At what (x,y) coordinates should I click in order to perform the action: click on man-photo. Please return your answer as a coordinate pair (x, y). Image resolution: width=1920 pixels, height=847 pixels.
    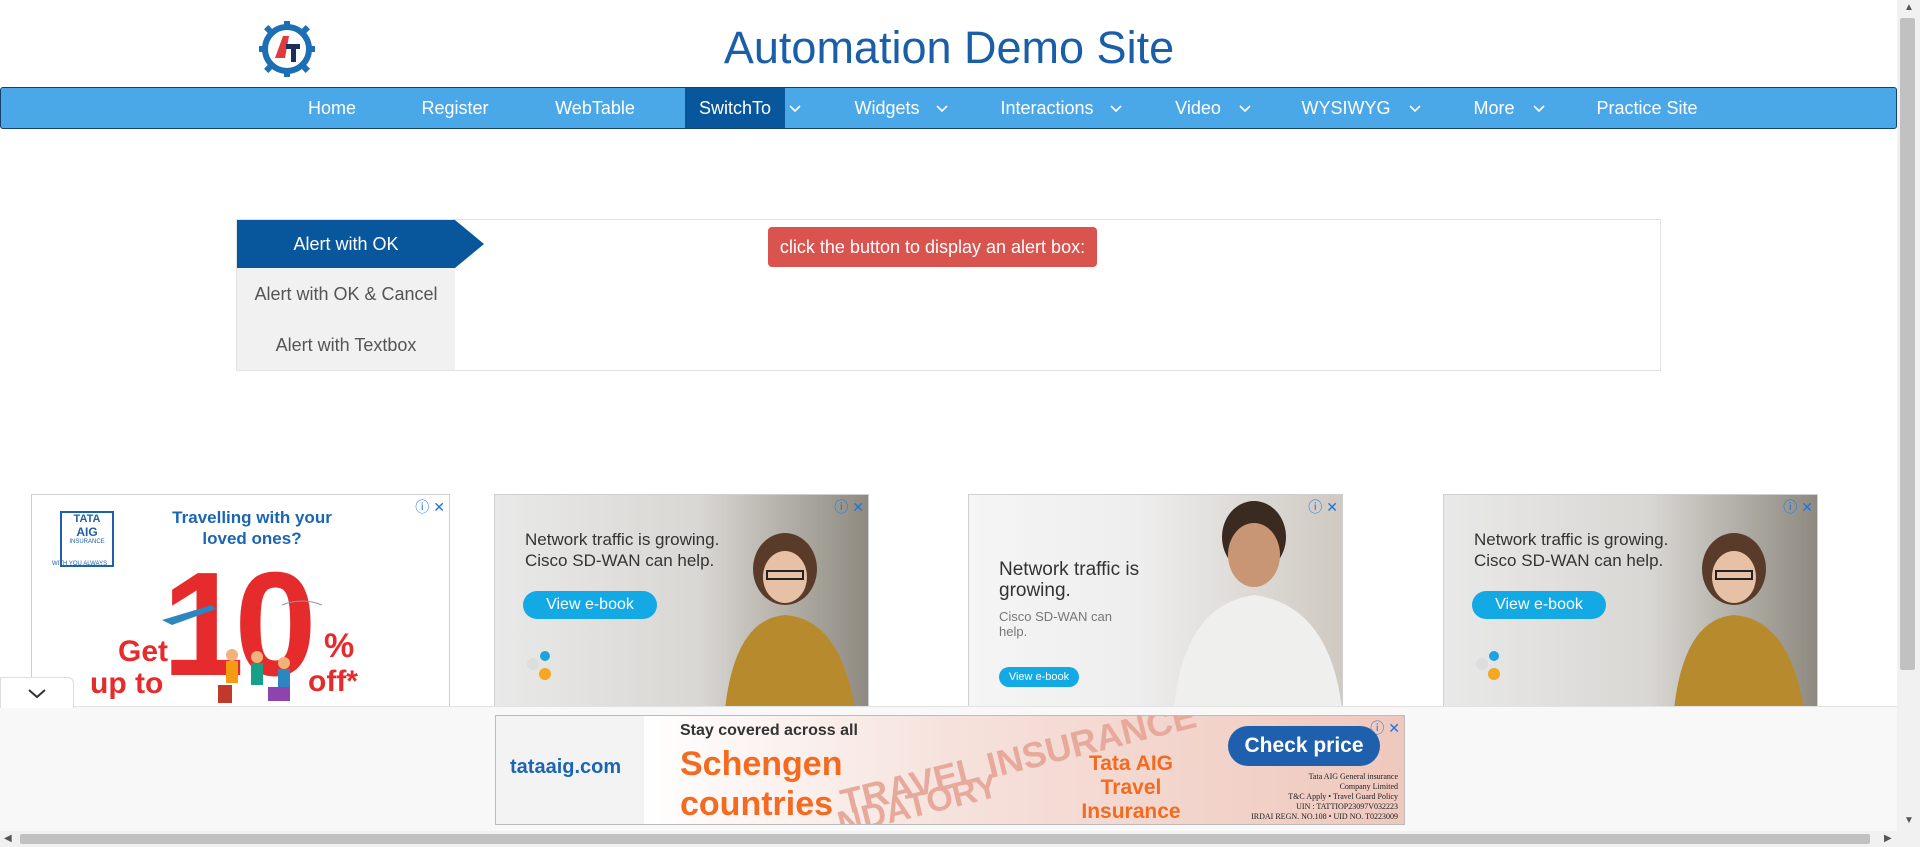
    Looking at the image, I should click on (1258, 603).